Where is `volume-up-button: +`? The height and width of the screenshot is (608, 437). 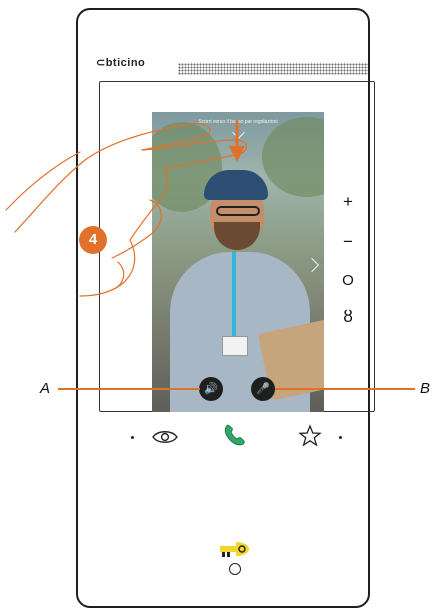
volume-up-button: + is located at coordinates (348, 201).